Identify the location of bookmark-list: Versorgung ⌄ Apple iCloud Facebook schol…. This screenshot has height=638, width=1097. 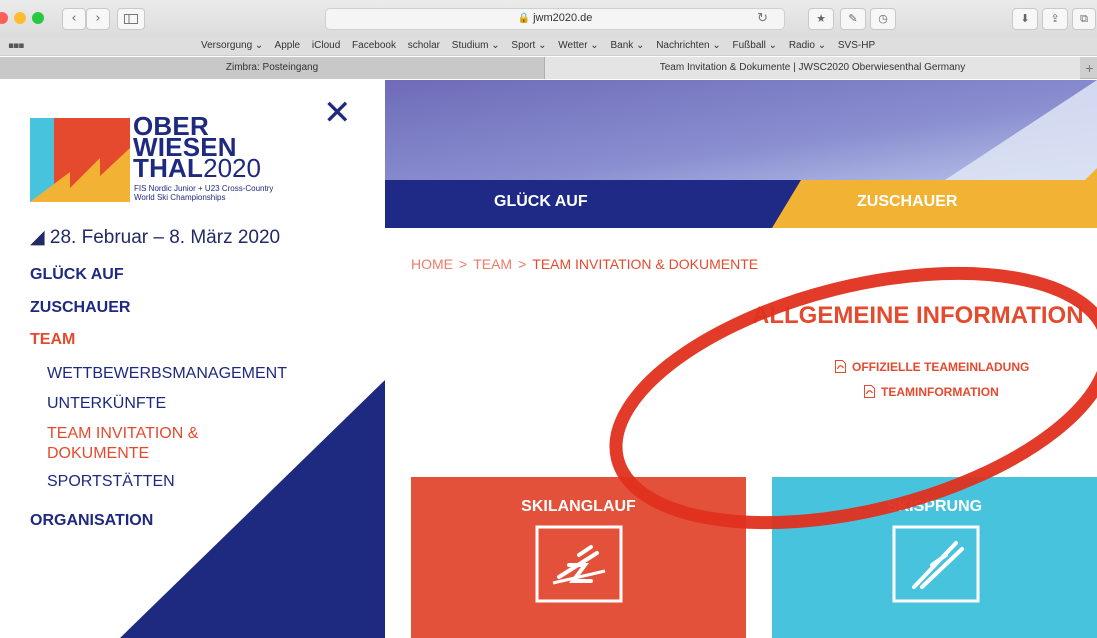
(542, 45).